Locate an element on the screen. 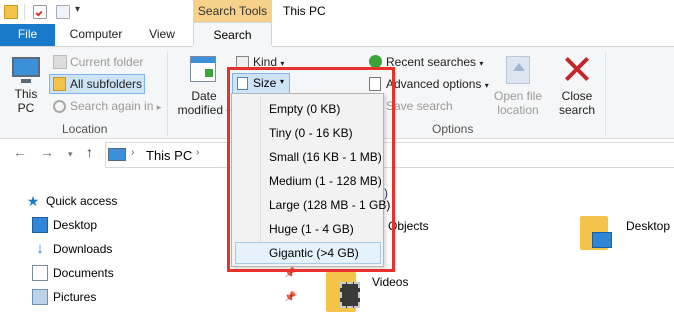 The width and height of the screenshot is (674, 312). title-bar is located at coordinates (337, 12).